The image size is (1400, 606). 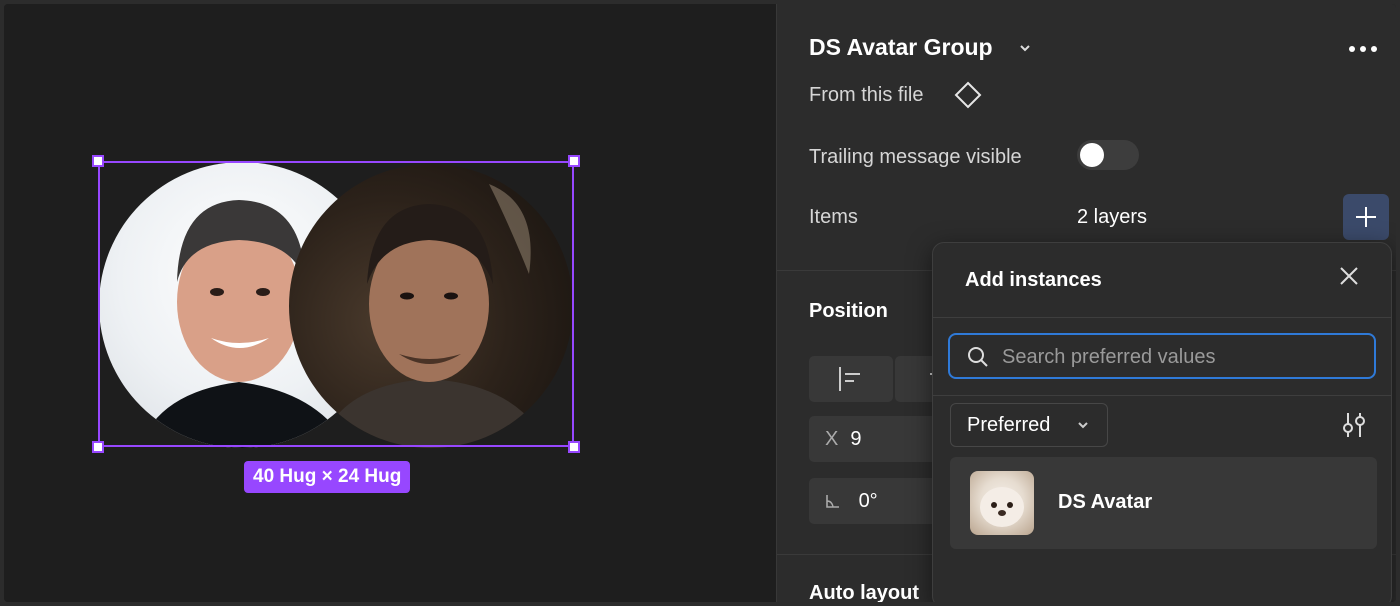 What do you see at coordinates (855, 439) in the screenshot?
I see `x-value: 9` at bounding box center [855, 439].